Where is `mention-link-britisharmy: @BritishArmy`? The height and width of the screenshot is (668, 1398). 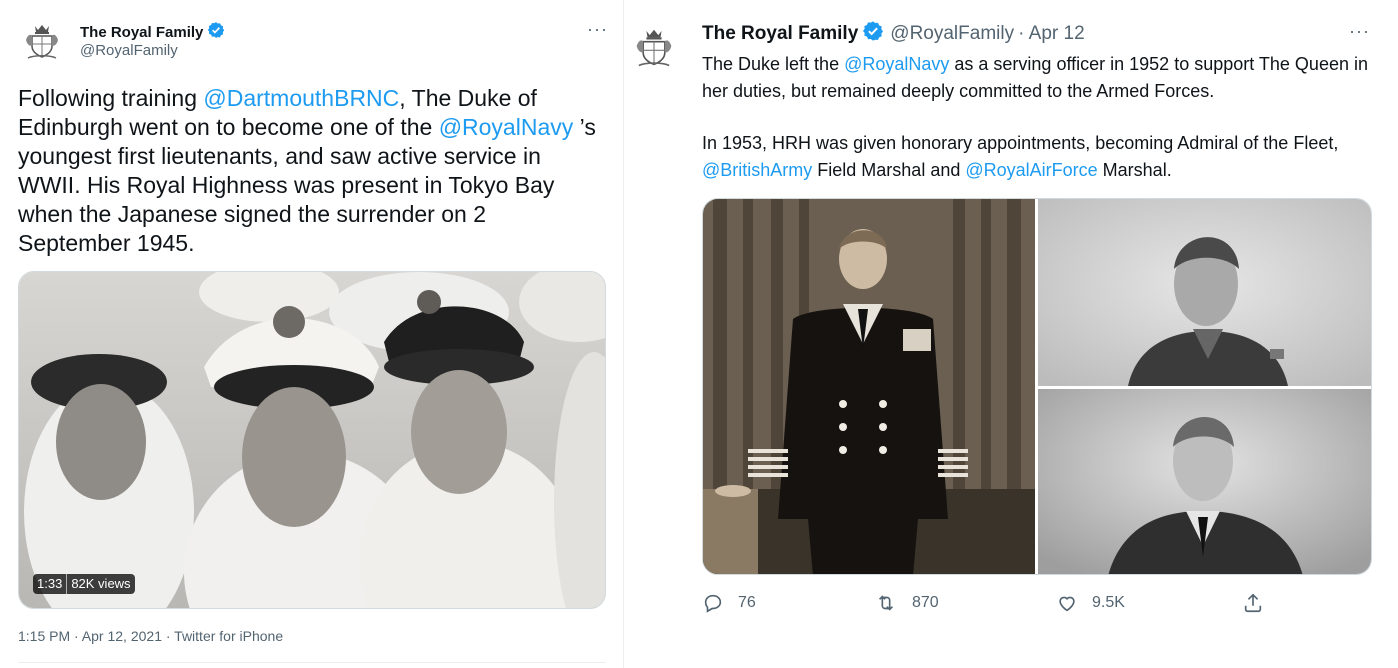 mention-link-britisharmy: @BritishArmy is located at coordinates (757, 170).